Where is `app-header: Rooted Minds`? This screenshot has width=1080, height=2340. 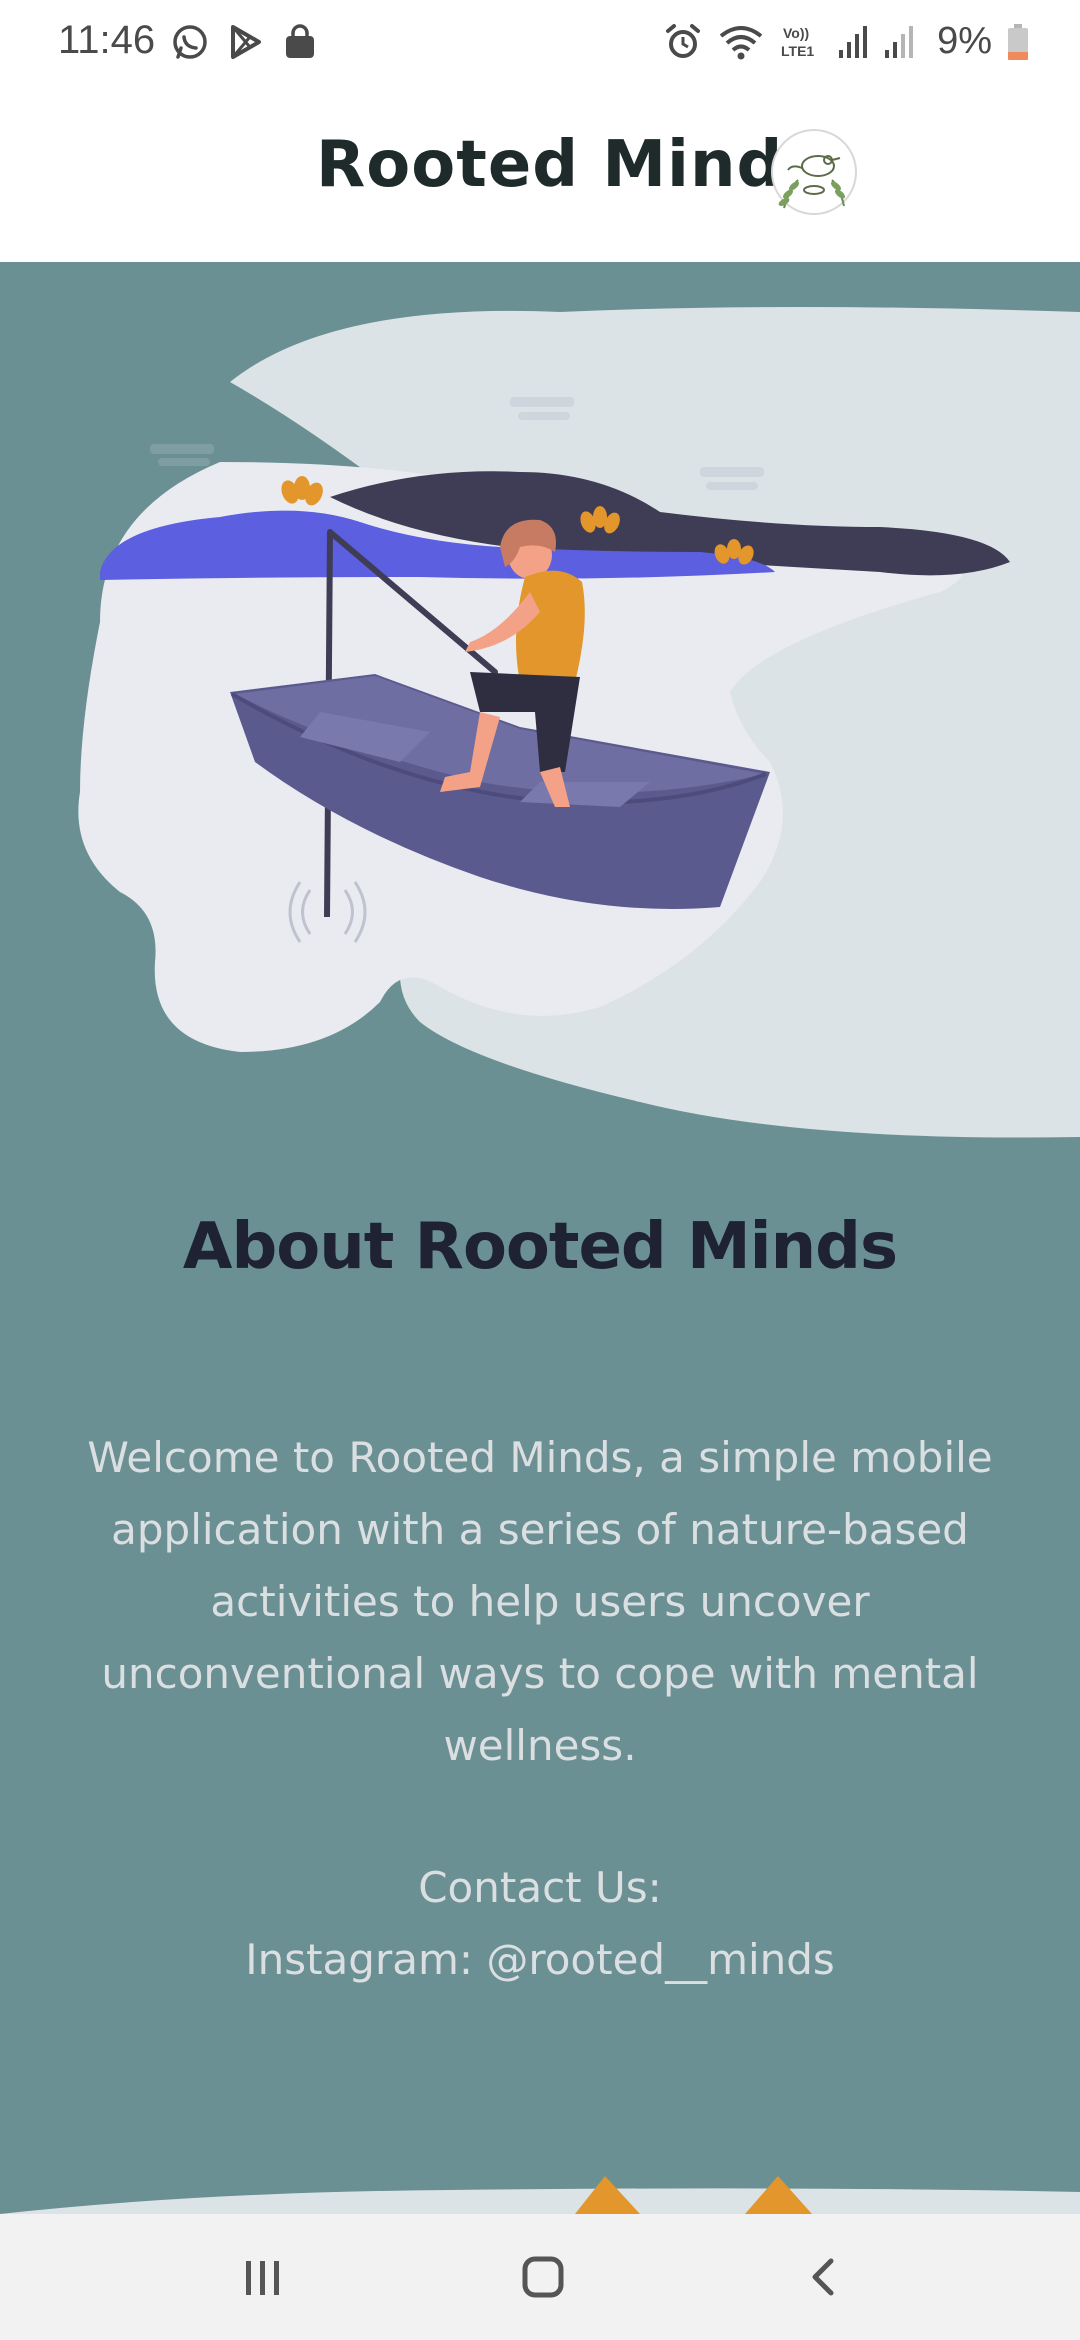 app-header: Rooted Minds is located at coordinates (540, 174).